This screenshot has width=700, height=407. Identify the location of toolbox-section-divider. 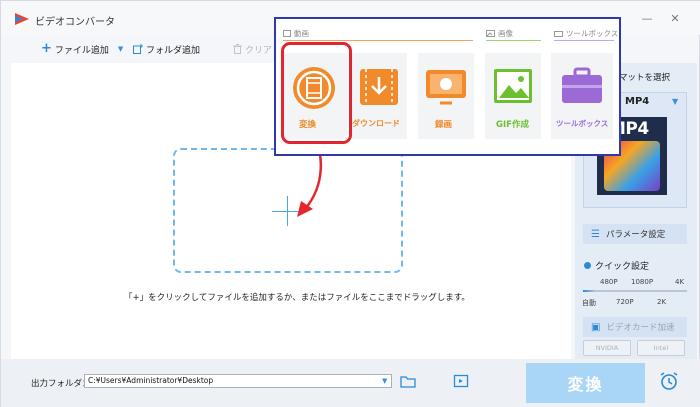
(584, 40).